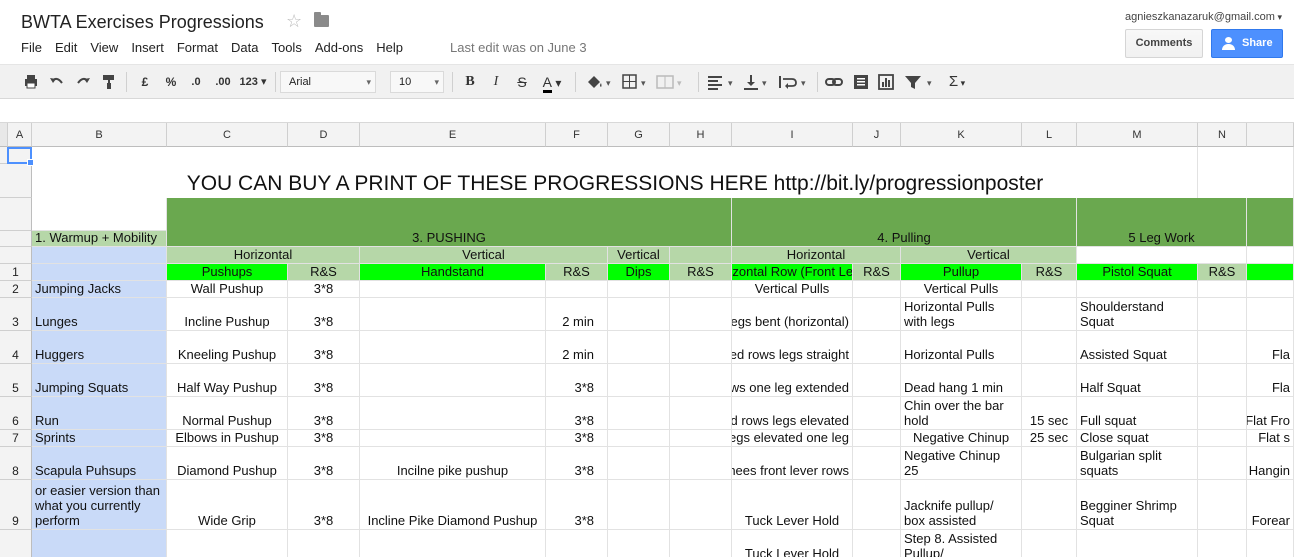 The width and height of the screenshot is (1294, 557). What do you see at coordinates (171, 82) in the screenshot?
I see `percent-format-button: %` at bounding box center [171, 82].